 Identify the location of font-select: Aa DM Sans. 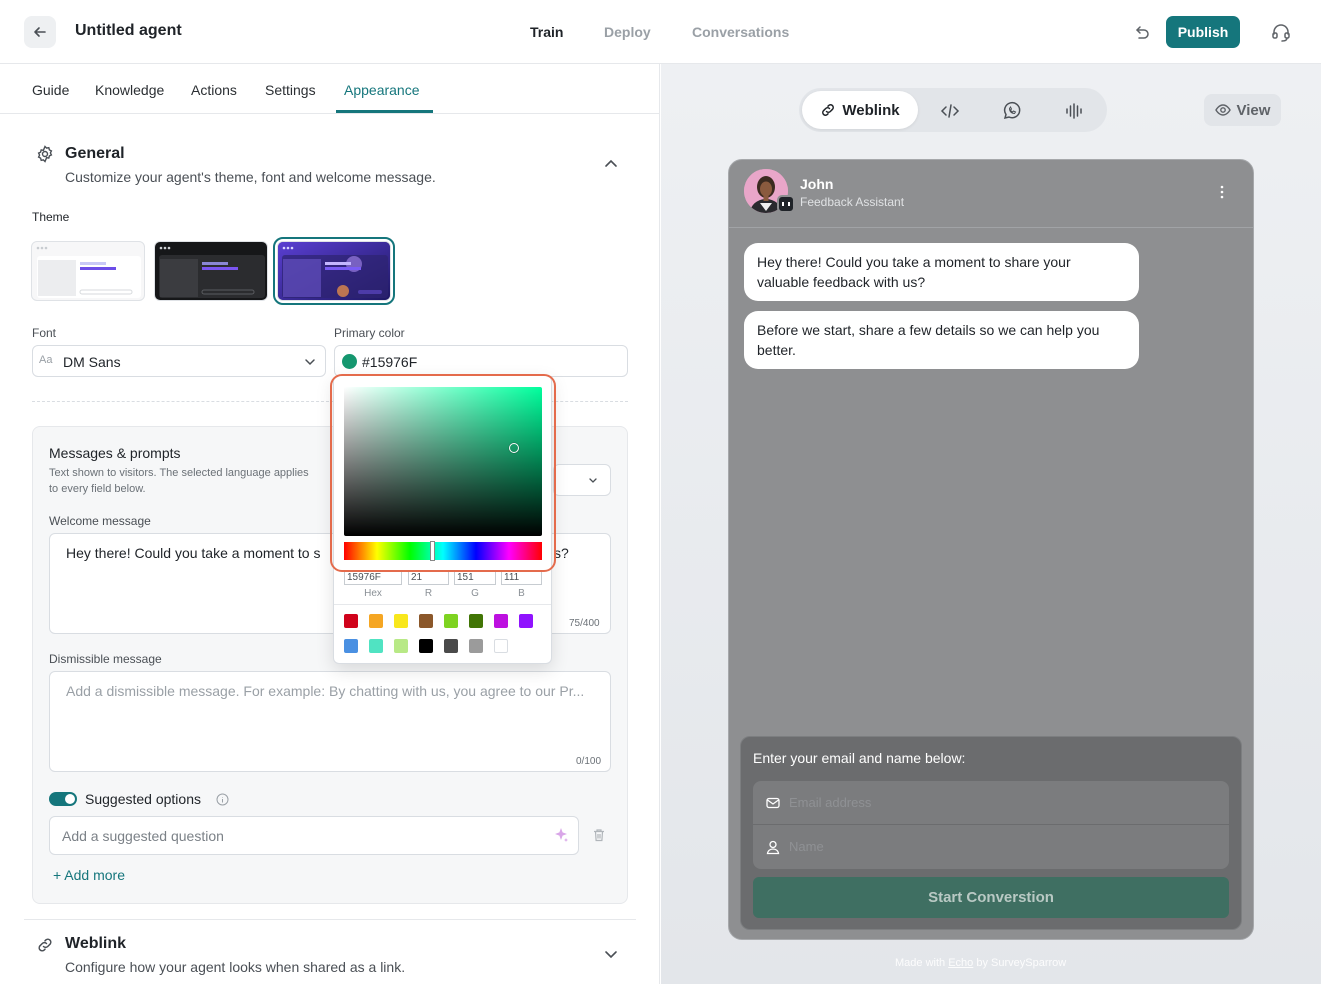
(179, 361).